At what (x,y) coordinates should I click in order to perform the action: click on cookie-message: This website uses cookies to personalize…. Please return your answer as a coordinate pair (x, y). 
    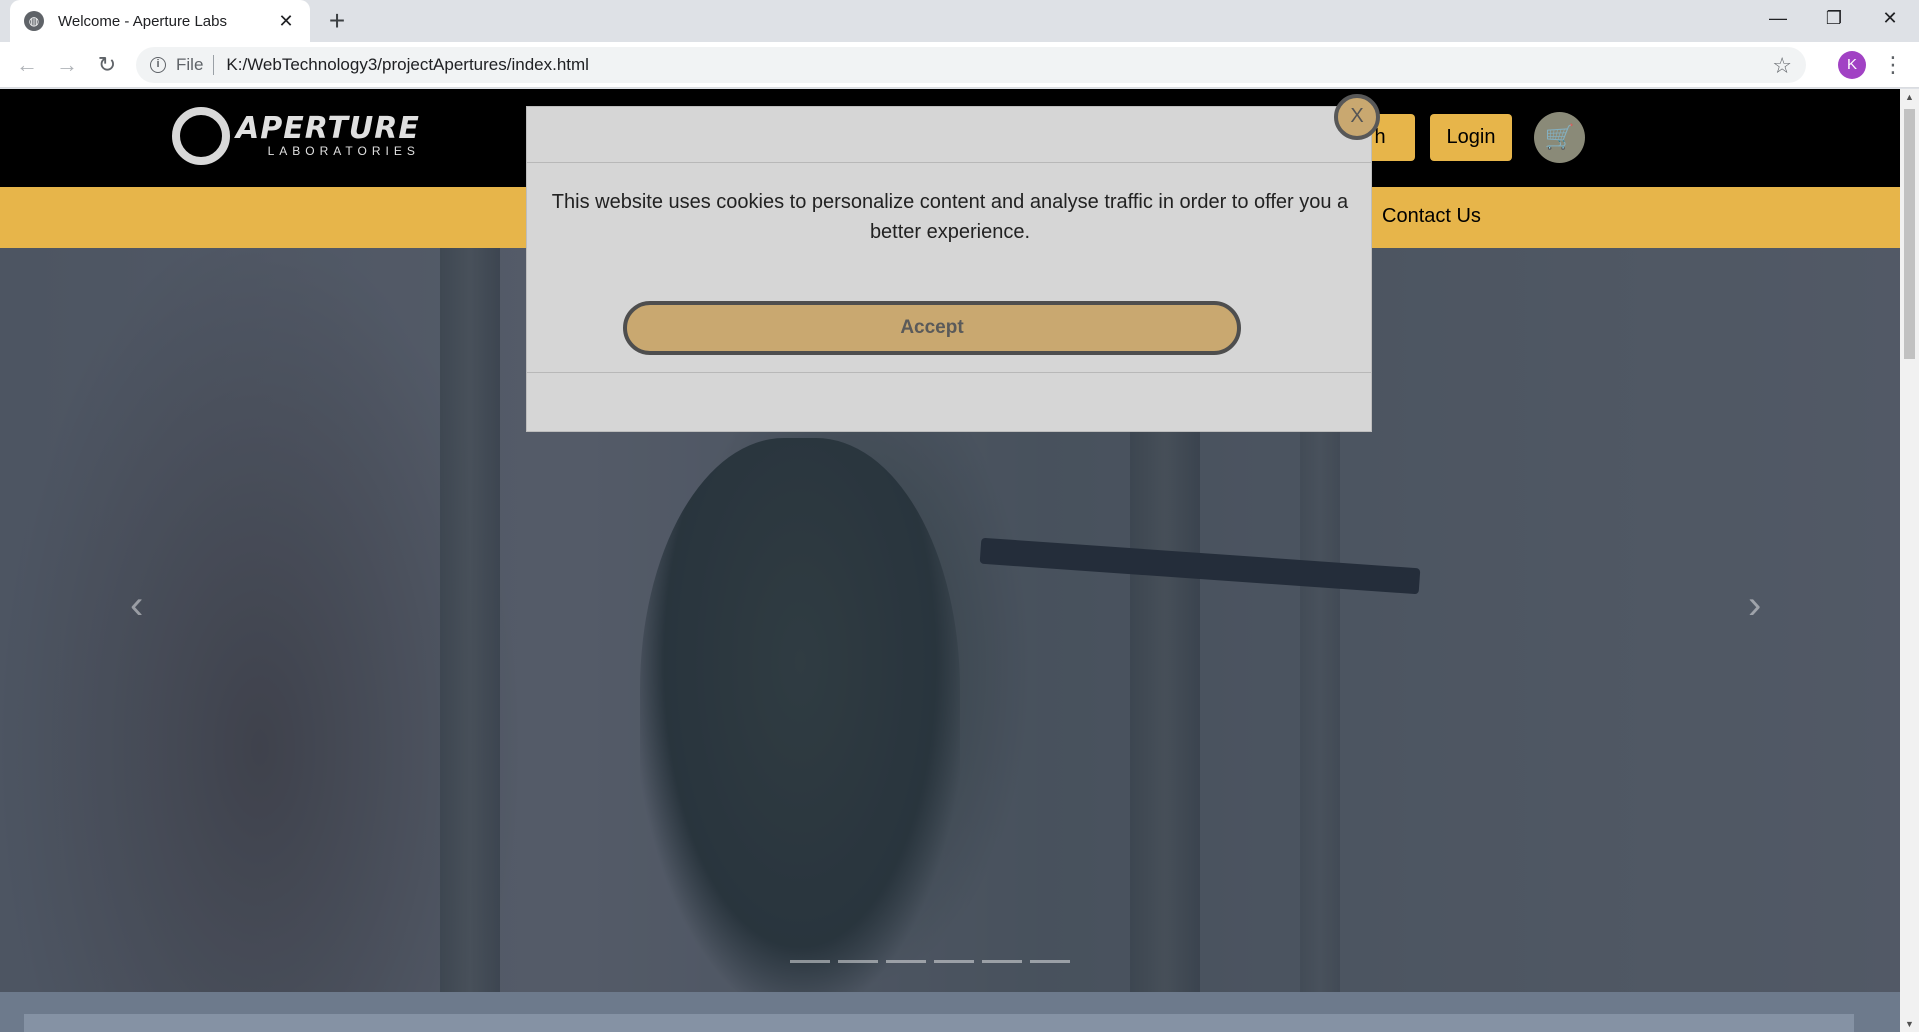
    Looking at the image, I should click on (950, 217).